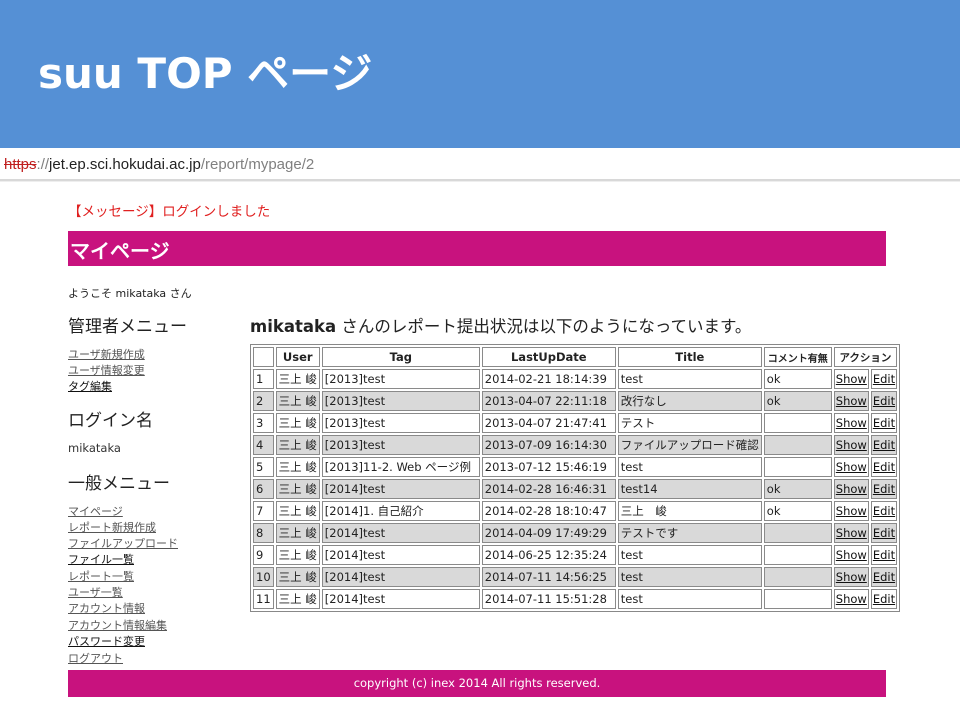 The width and height of the screenshot is (960, 720). Describe the element at coordinates (548, 577) in the screenshot. I see `lastupdate-cell: 2014-07-11 14:56:25` at that location.